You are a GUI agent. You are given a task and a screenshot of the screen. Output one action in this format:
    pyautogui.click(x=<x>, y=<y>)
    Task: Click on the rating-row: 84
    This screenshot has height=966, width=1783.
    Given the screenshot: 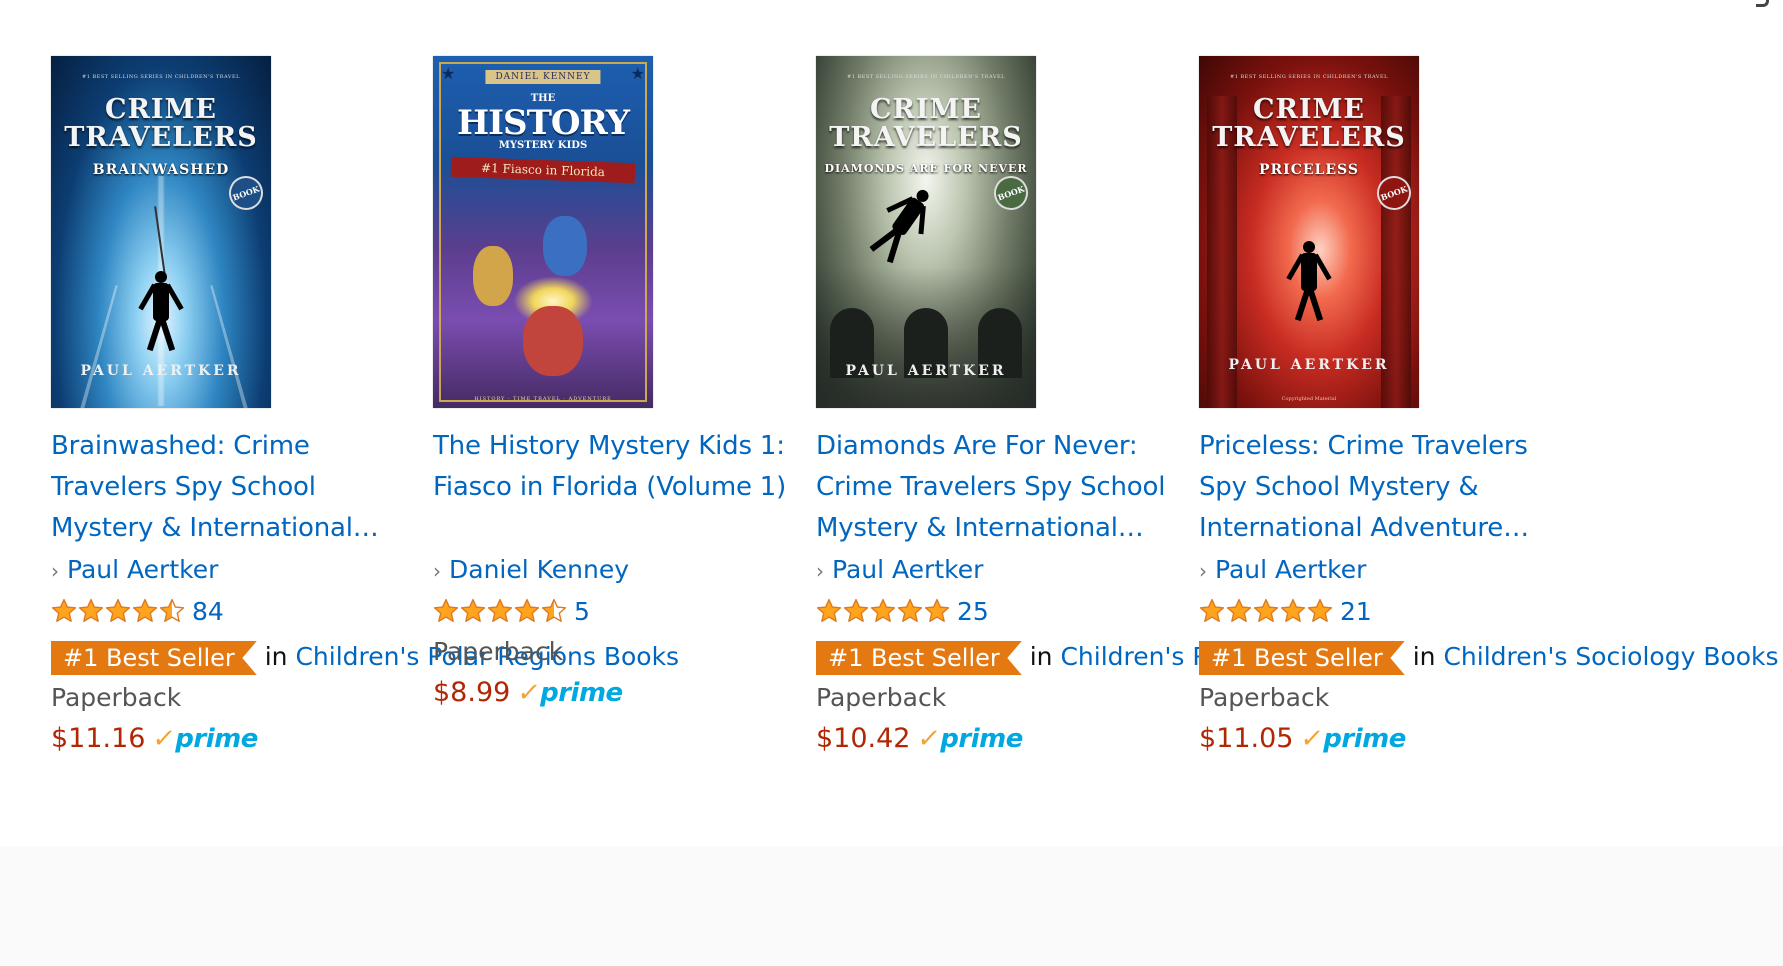 What is the action you would take?
    pyautogui.click(x=231, y=611)
    